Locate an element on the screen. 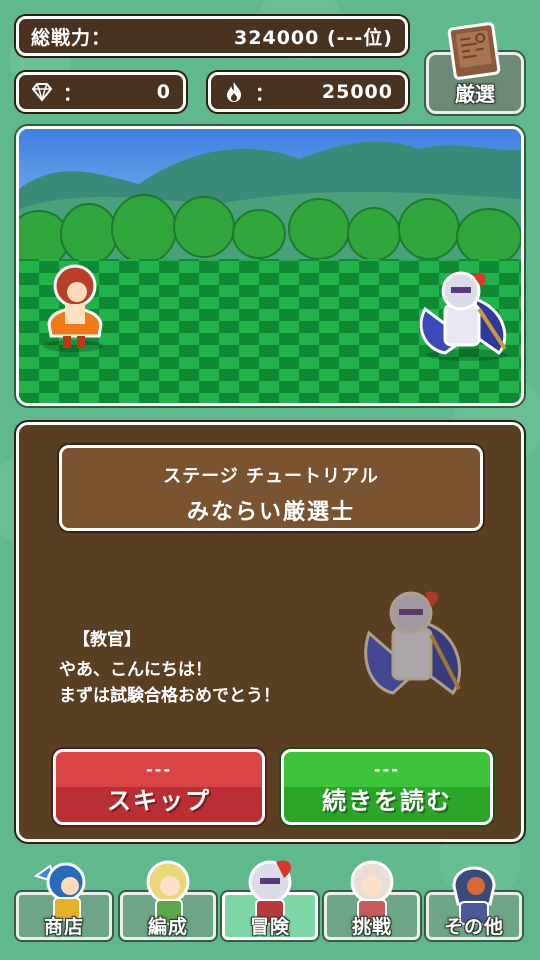 This screenshot has height=960, width=540. tab-label: 挑戦 is located at coordinates (371, 927).